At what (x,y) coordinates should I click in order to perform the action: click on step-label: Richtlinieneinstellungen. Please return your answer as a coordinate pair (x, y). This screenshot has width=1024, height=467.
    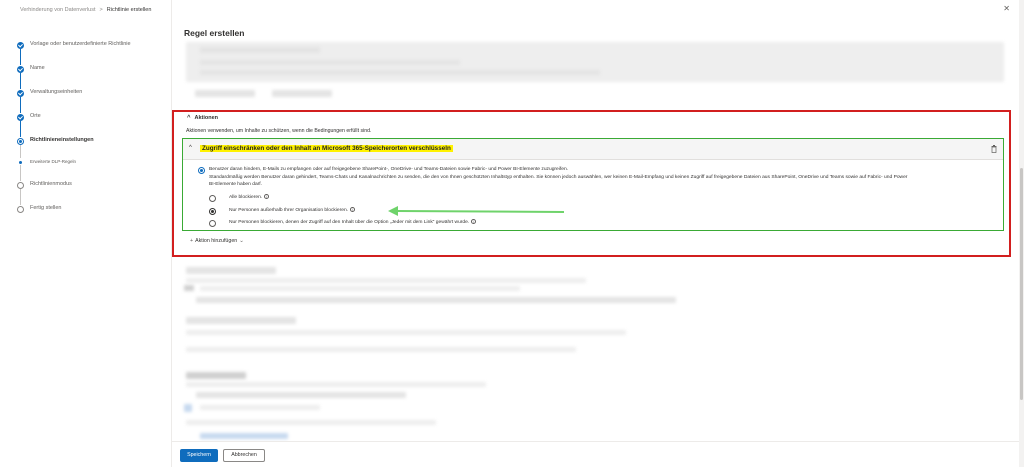
    Looking at the image, I should click on (62, 140).